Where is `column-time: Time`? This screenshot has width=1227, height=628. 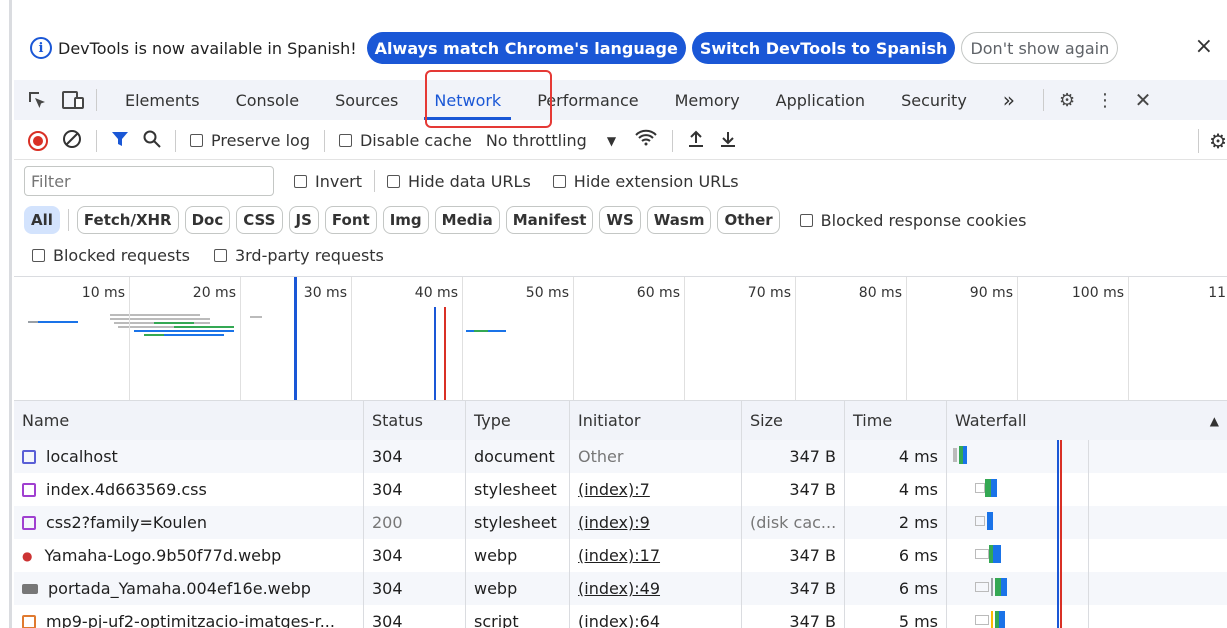 column-time: Time is located at coordinates (896, 420).